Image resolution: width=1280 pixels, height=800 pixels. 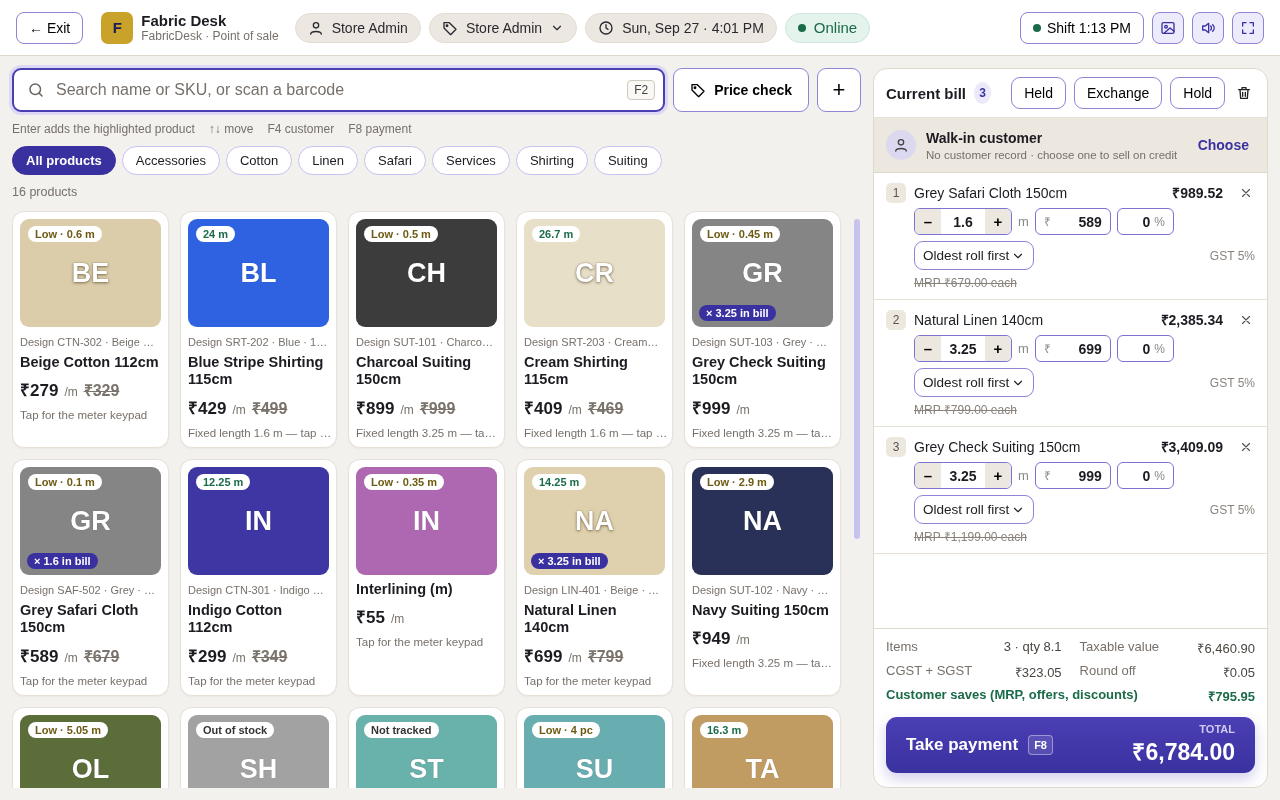 I want to click on product-name: Grey Safari Cloth 150cm, so click(x=80, y=619).